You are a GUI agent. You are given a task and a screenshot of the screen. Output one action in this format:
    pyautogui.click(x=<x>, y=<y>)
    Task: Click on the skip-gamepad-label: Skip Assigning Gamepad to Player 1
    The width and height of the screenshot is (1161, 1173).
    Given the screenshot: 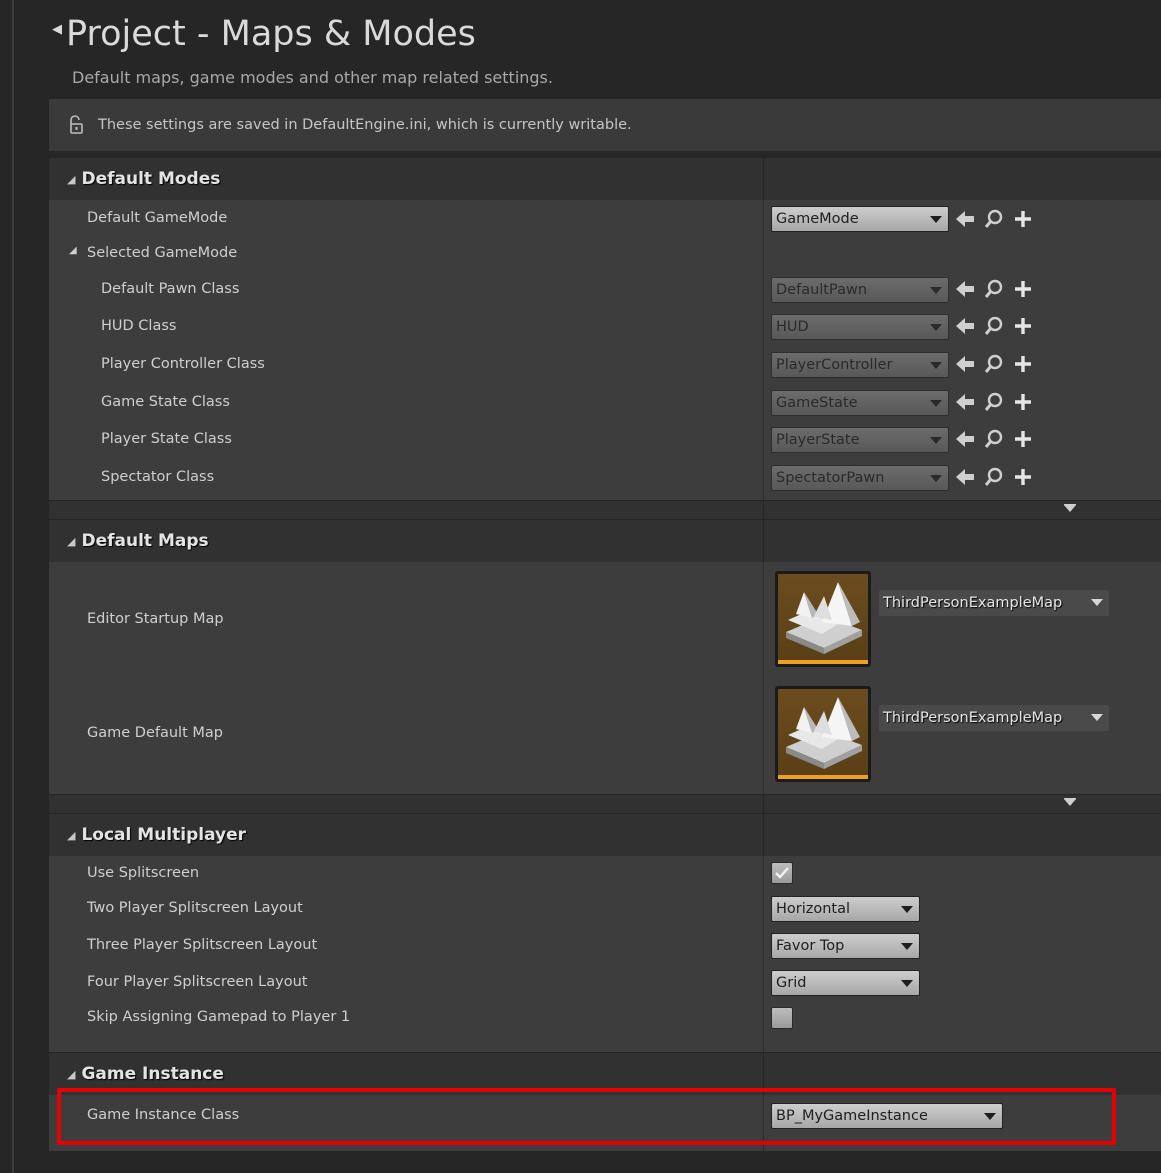 What is the action you would take?
    pyautogui.click(x=219, y=1017)
    